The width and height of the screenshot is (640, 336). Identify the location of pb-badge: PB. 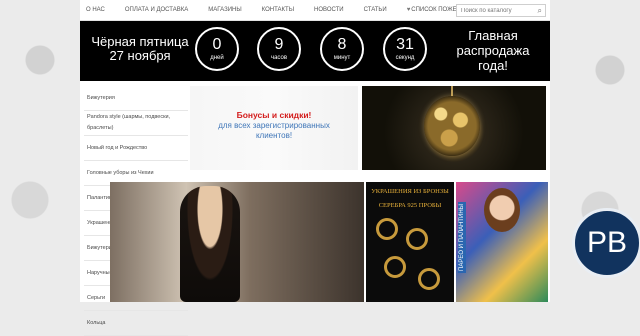
(606, 243).